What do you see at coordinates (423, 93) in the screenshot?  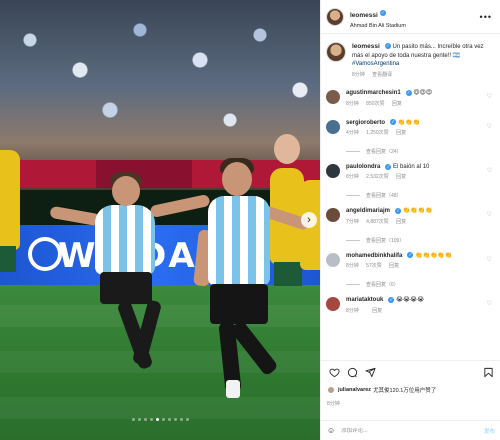 I see `comment-text: 😍😍😍` at bounding box center [423, 93].